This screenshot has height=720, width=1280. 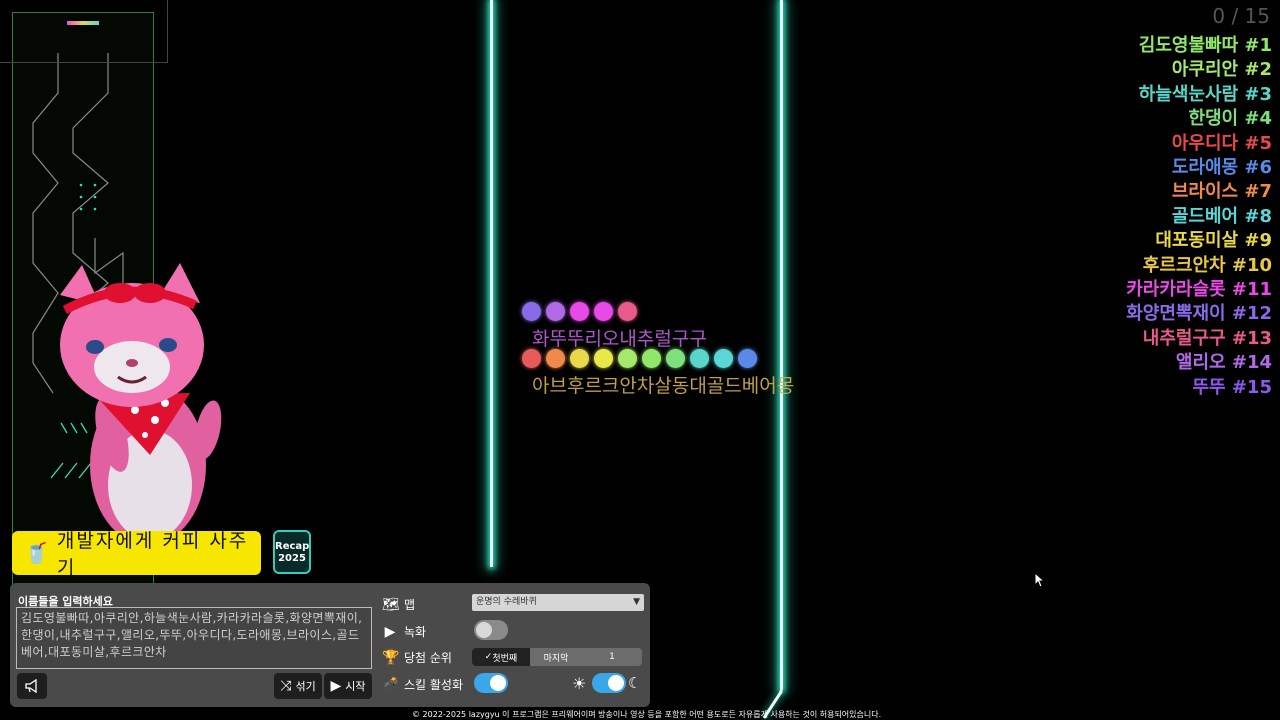 What do you see at coordinates (781, 345) in the screenshot?
I see `right-wall` at bounding box center [781, 345].